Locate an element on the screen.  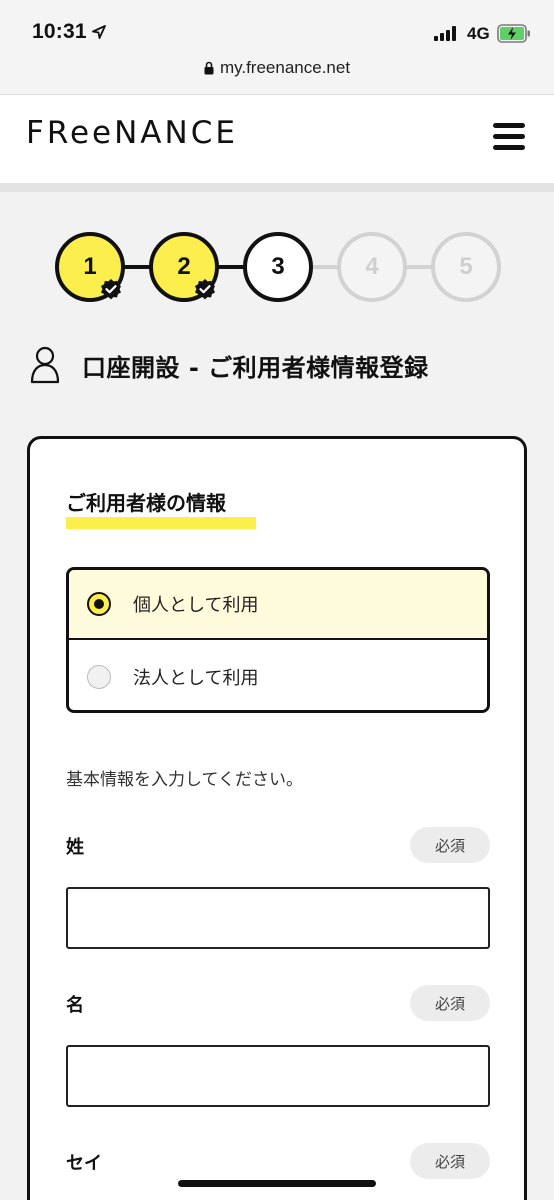
step-number: 3 is located at coordinates (278, 266).